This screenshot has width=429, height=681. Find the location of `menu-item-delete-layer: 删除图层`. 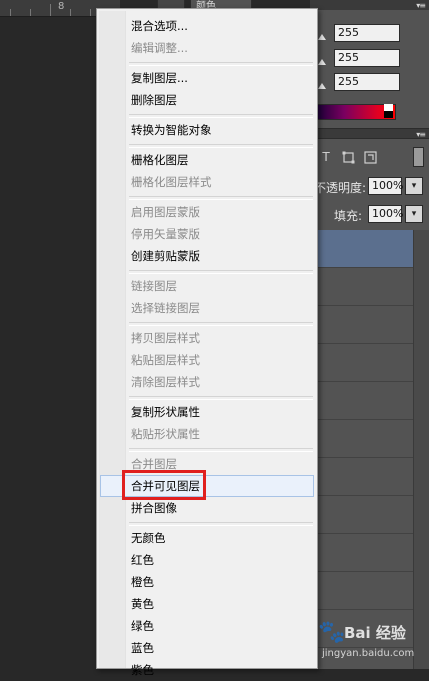

menu-item-delete-layer: 删除图层 is located at coordinates (207, 100).